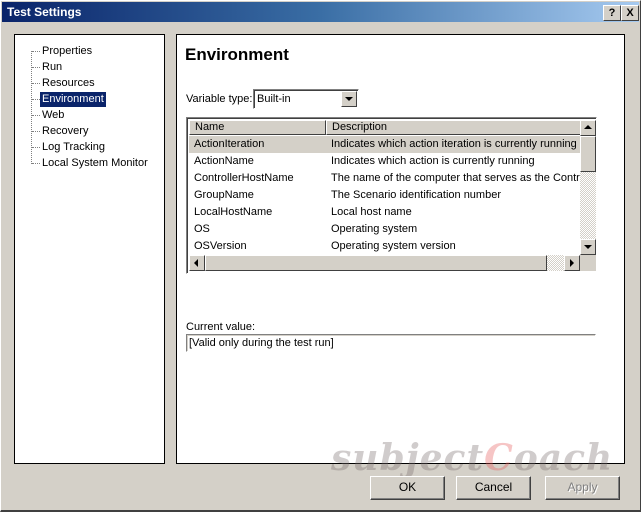 Image resolution: width=641 pixels, height=512 pixels. I want to click on row-name: OS, so click(202, 229).